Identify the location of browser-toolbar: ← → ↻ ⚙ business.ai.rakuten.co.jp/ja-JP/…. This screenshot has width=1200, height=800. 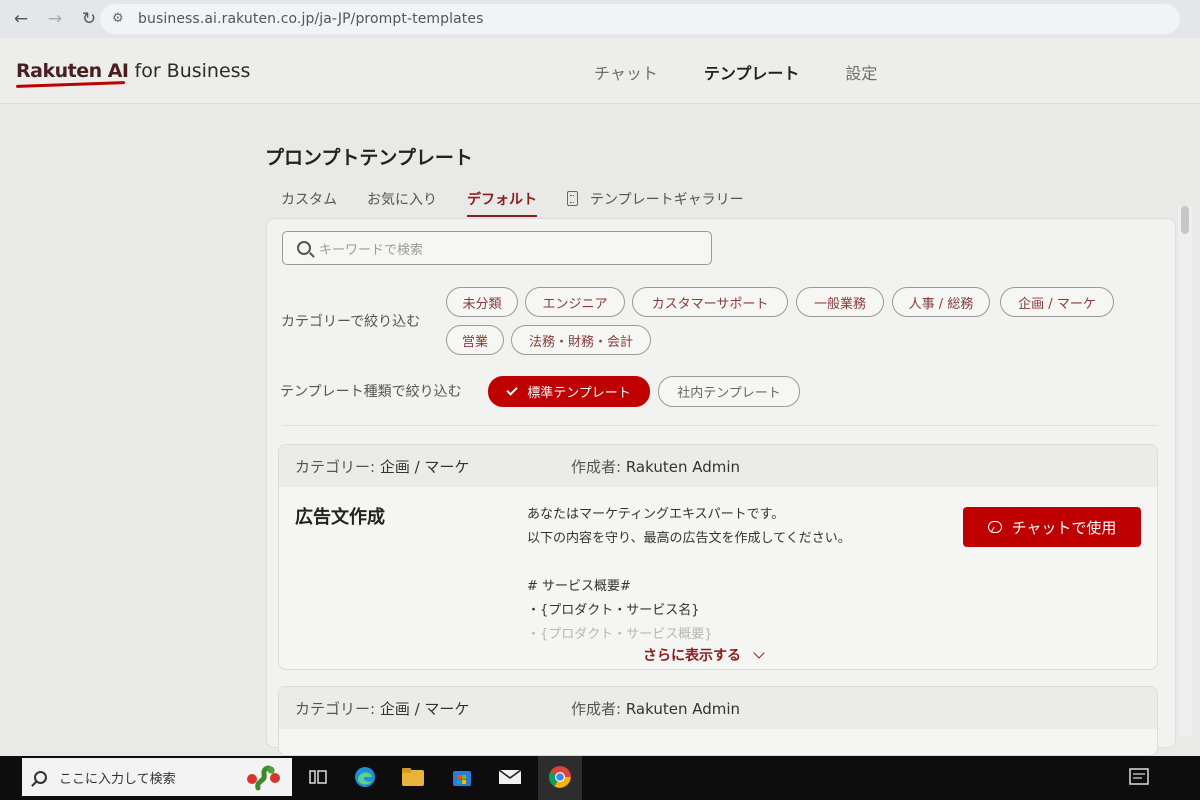
(600, 19).